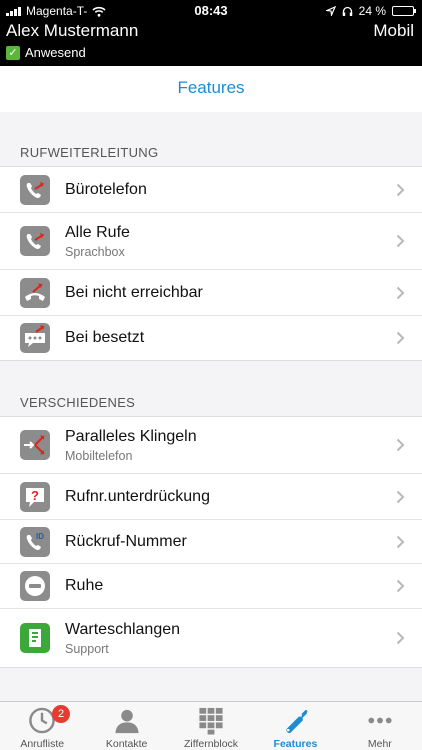  I want to click on presence-status: ✓ Anwesend, so click(46, 52).